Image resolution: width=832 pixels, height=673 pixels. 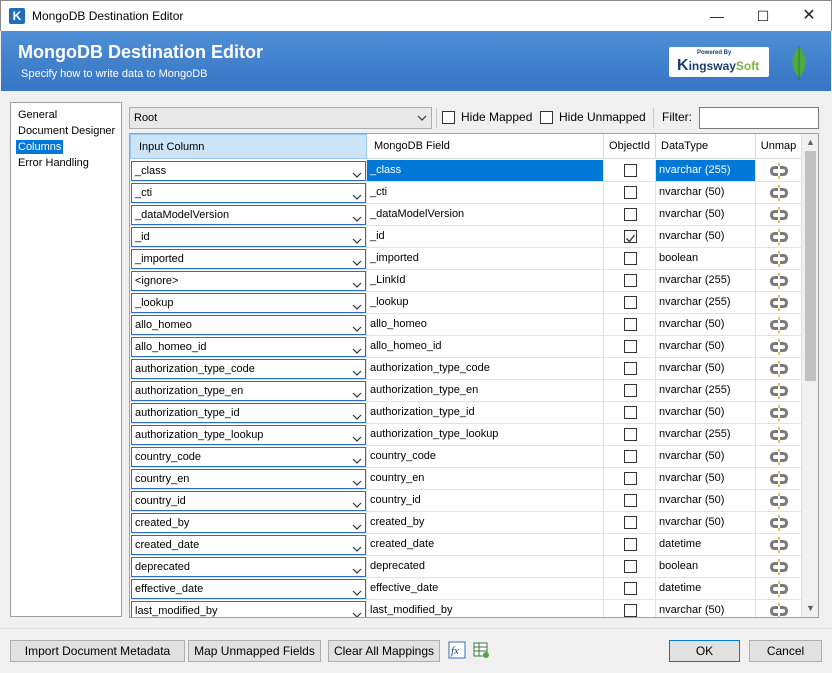 What do you see at coordinates (485, 303) in the screenshot?
I see `mongodb-field-cell: _lookup` at bounding box center [485, 303].